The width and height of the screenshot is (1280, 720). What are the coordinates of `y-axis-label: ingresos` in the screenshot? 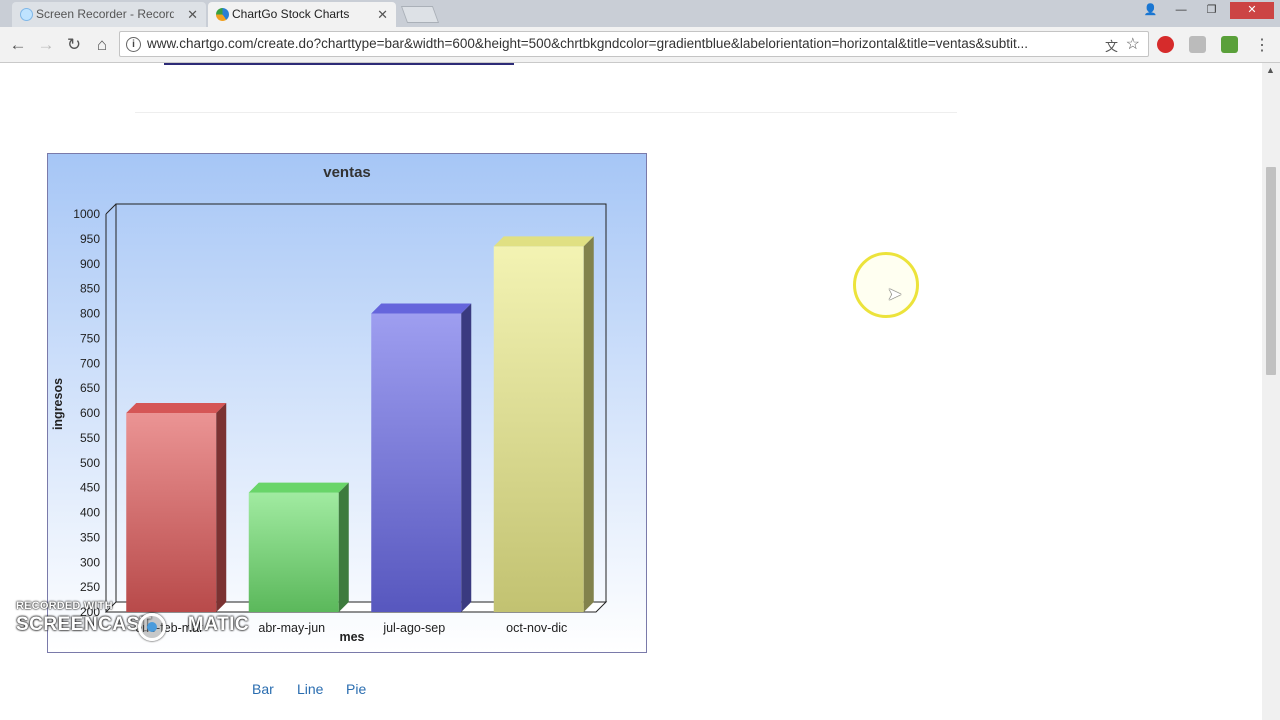 It's located at (58, 404).